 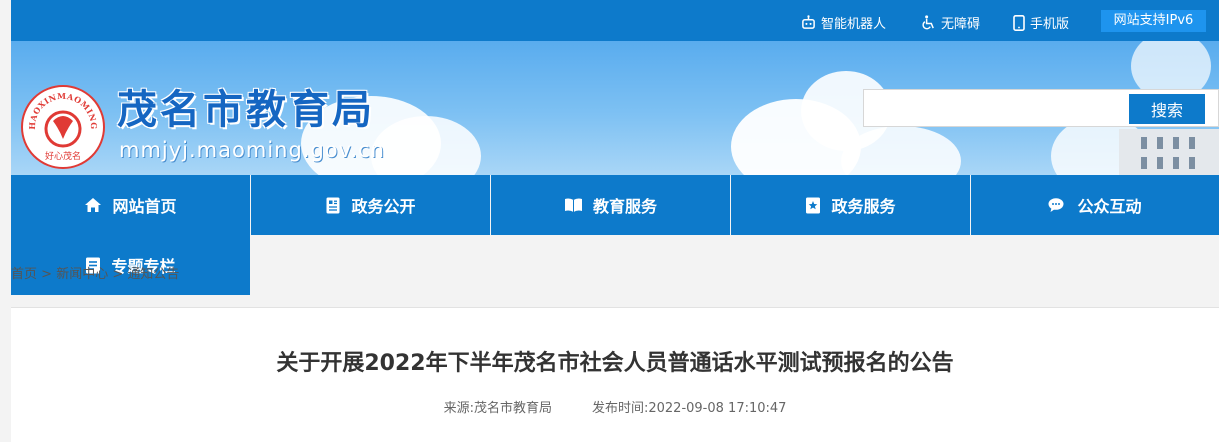 What do you see at coordinates (624, 206) in the screenshot?
I see `nav-label: 教育服务` at bounding box center [624, 206].